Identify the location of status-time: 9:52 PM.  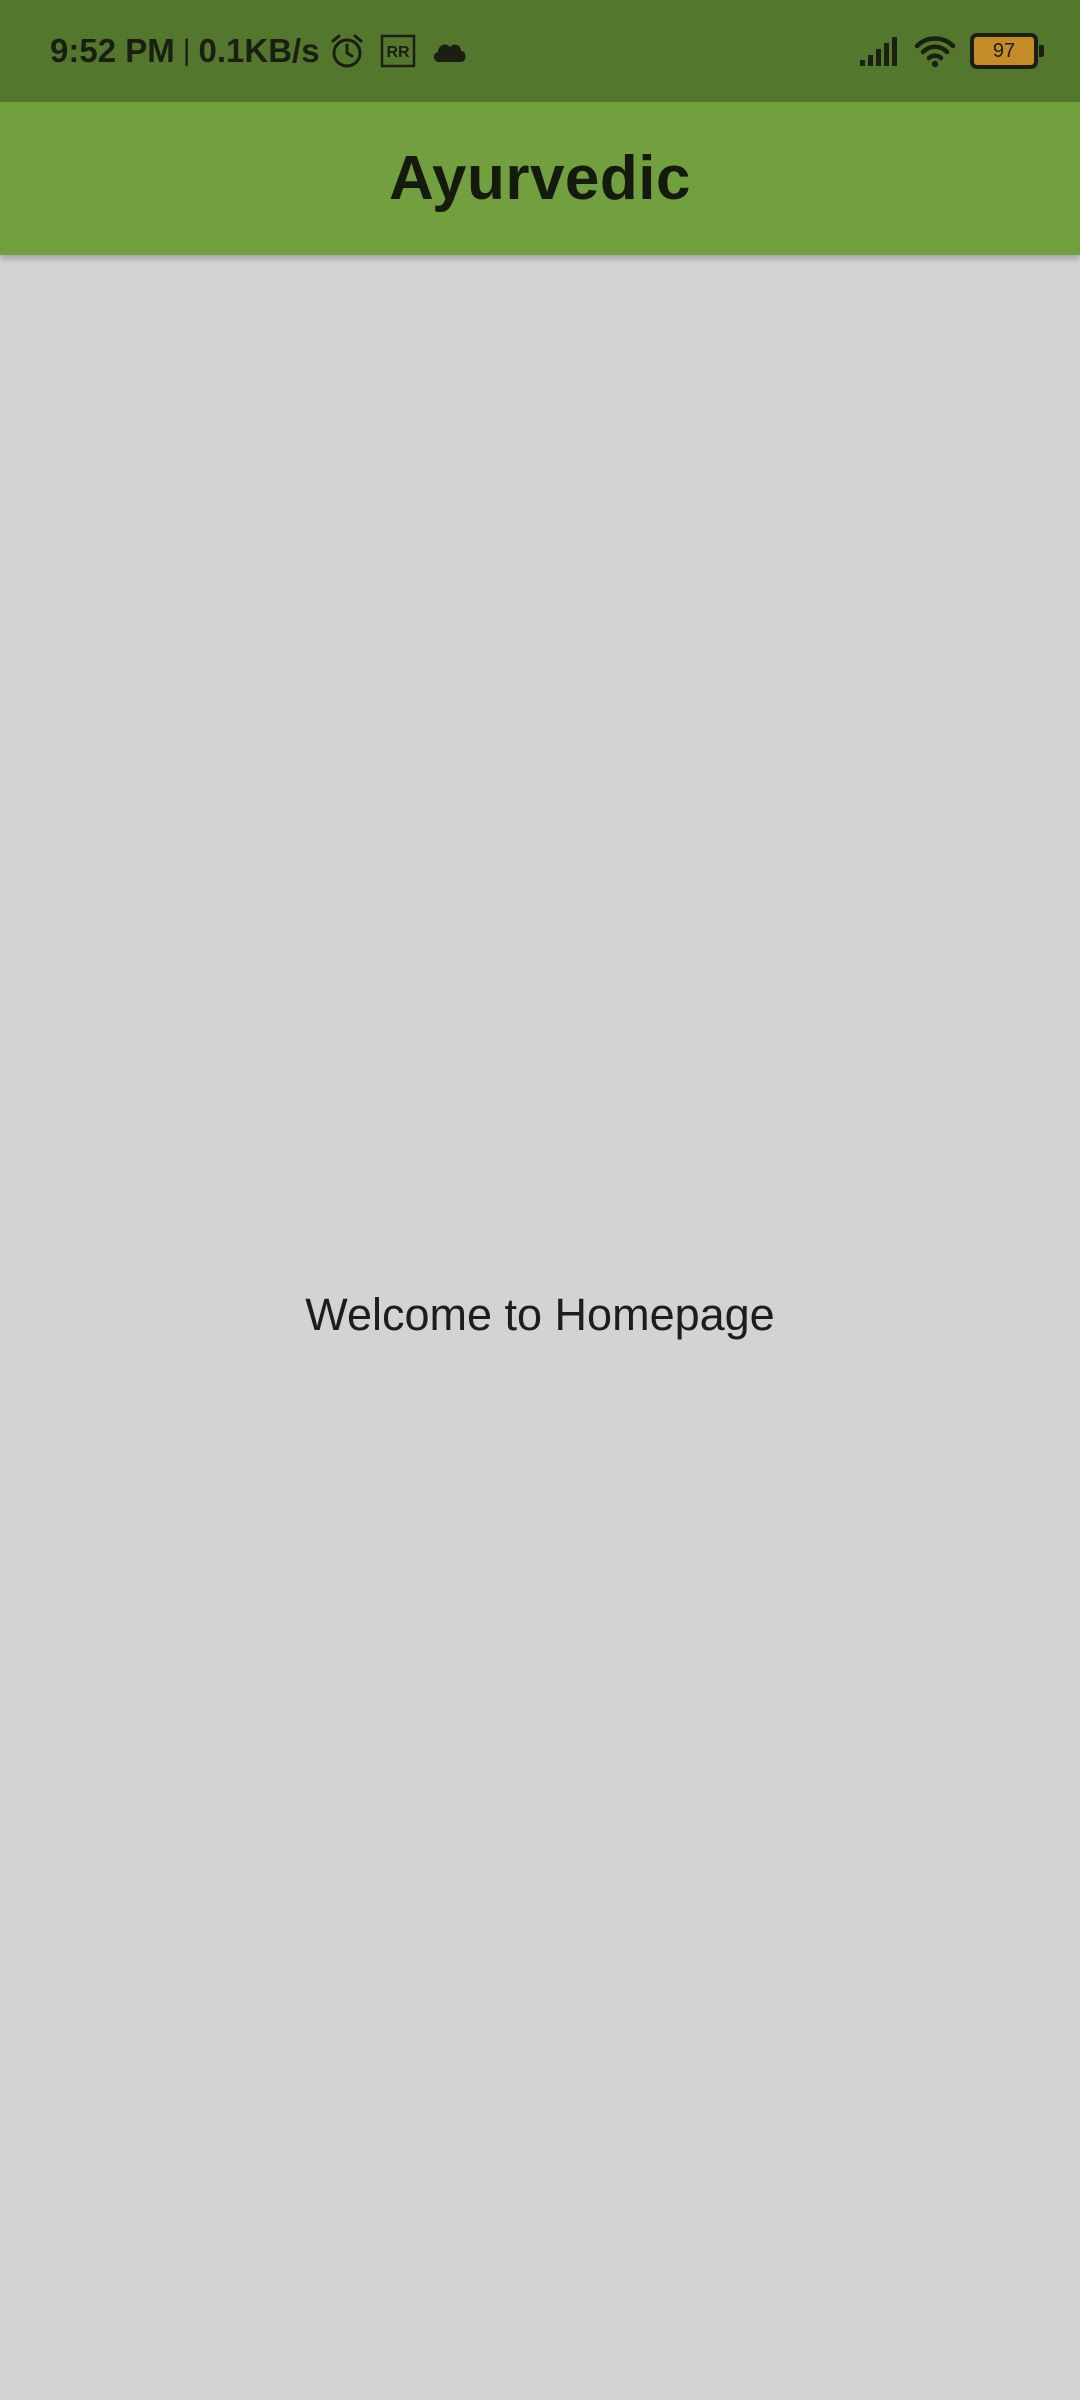
(112, 50).